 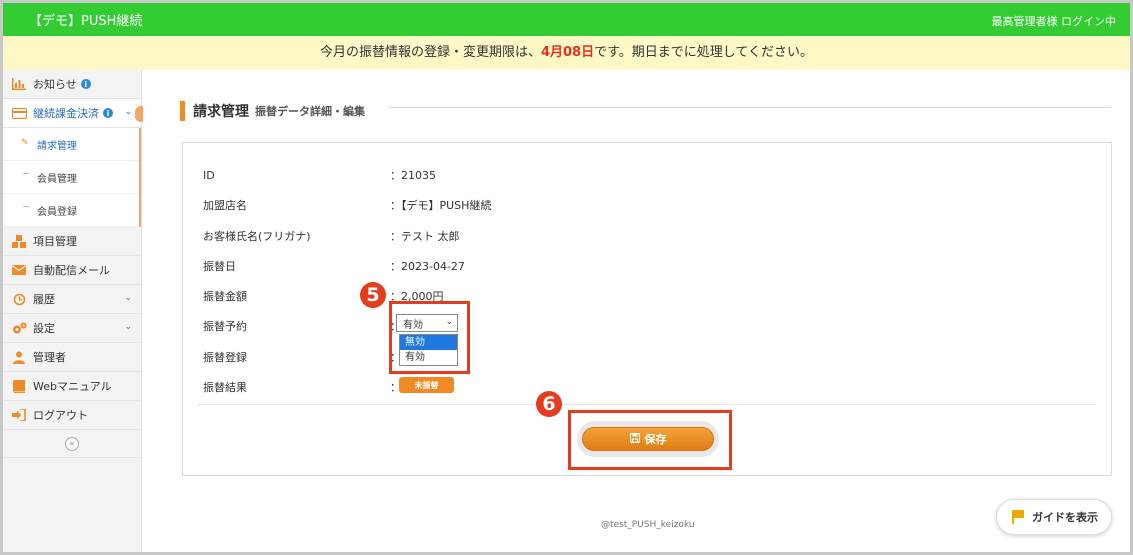 I want to click on submenu-item-label: 会員登録, so click(x=57, y=212).